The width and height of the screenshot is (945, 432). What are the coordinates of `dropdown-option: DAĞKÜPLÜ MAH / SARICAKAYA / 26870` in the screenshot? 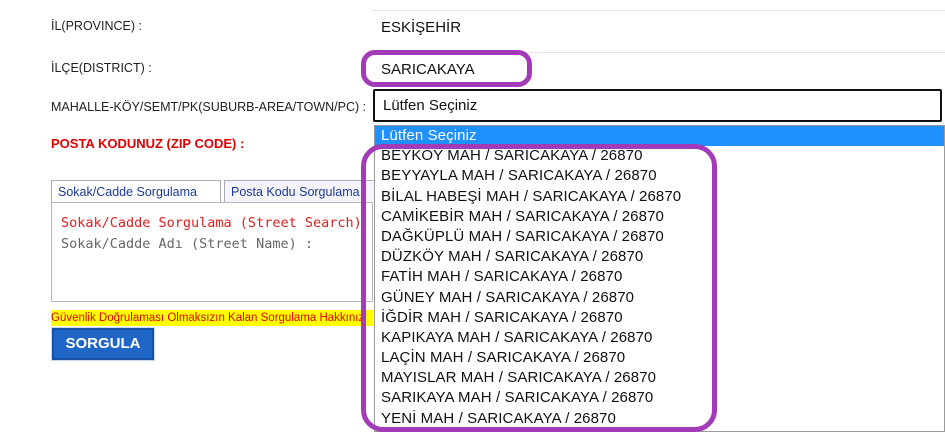 It's located at (659, 237).